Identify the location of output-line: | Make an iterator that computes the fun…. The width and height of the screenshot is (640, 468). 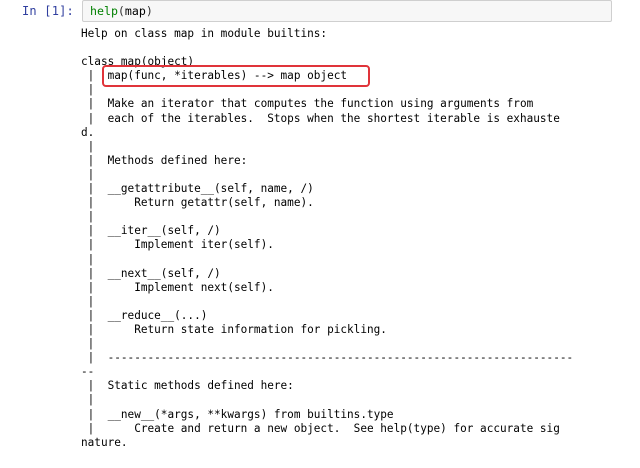
(307, 104).